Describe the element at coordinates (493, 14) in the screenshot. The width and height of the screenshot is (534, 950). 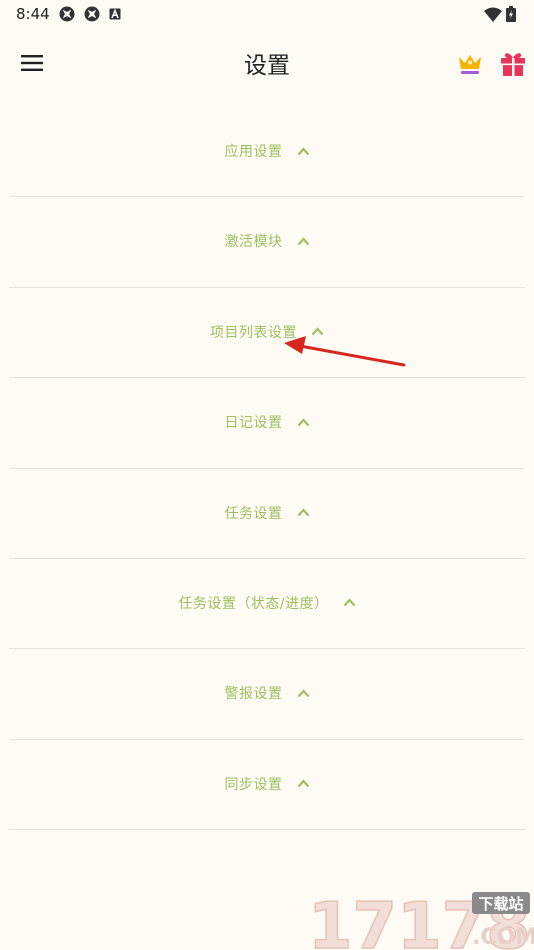
I see `wifi-icon` at that location.